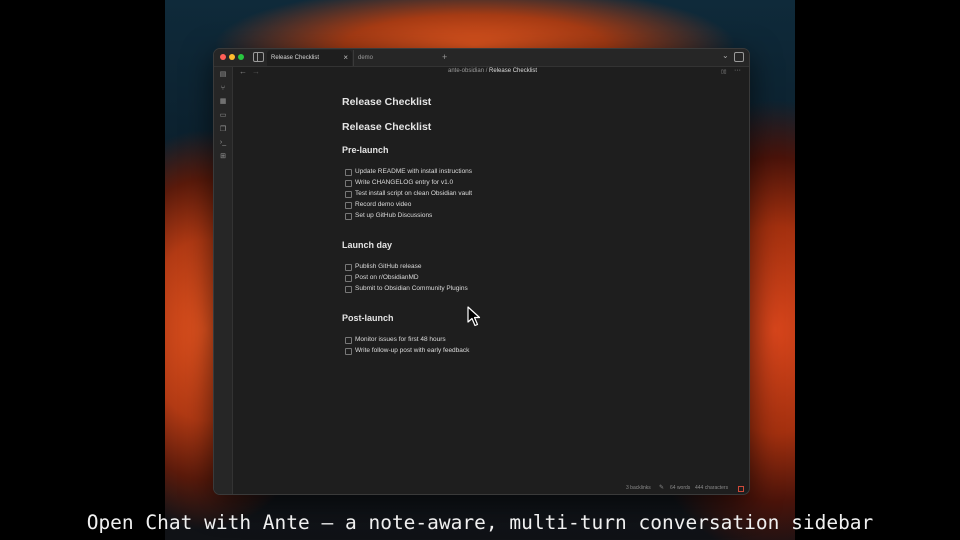 This screenshot has height=540, width=960. Describe the element at coordinates (737, 70) in the screenshot. I see `more-options-icon: ···` at that location.